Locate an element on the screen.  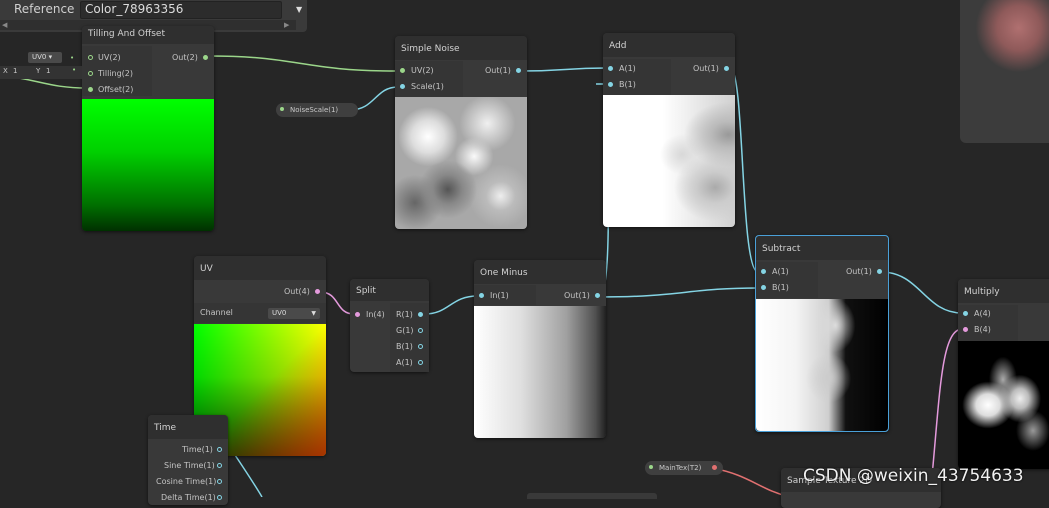
add-b-port-icon is located at coordinates (610, 84).